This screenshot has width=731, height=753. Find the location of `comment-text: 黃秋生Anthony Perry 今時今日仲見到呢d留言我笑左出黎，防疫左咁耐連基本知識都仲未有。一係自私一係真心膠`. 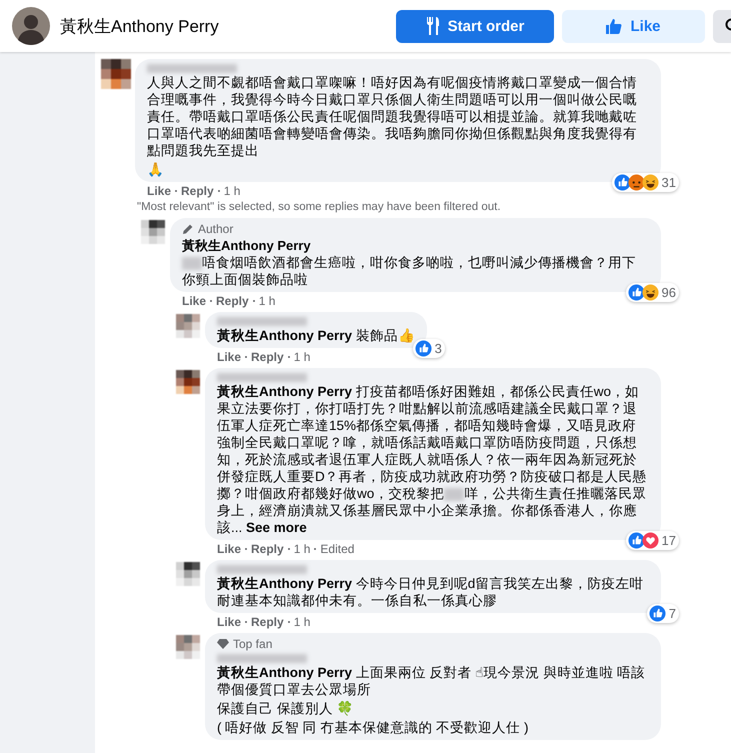

comment-text: 黃秋生Anthony Perry 今時今日仲見到呢d留言我笑左出黎，防疫左咁耐連基本知識都仲未有。一係自私一係真心膠 is located at coordinates (430, 592).